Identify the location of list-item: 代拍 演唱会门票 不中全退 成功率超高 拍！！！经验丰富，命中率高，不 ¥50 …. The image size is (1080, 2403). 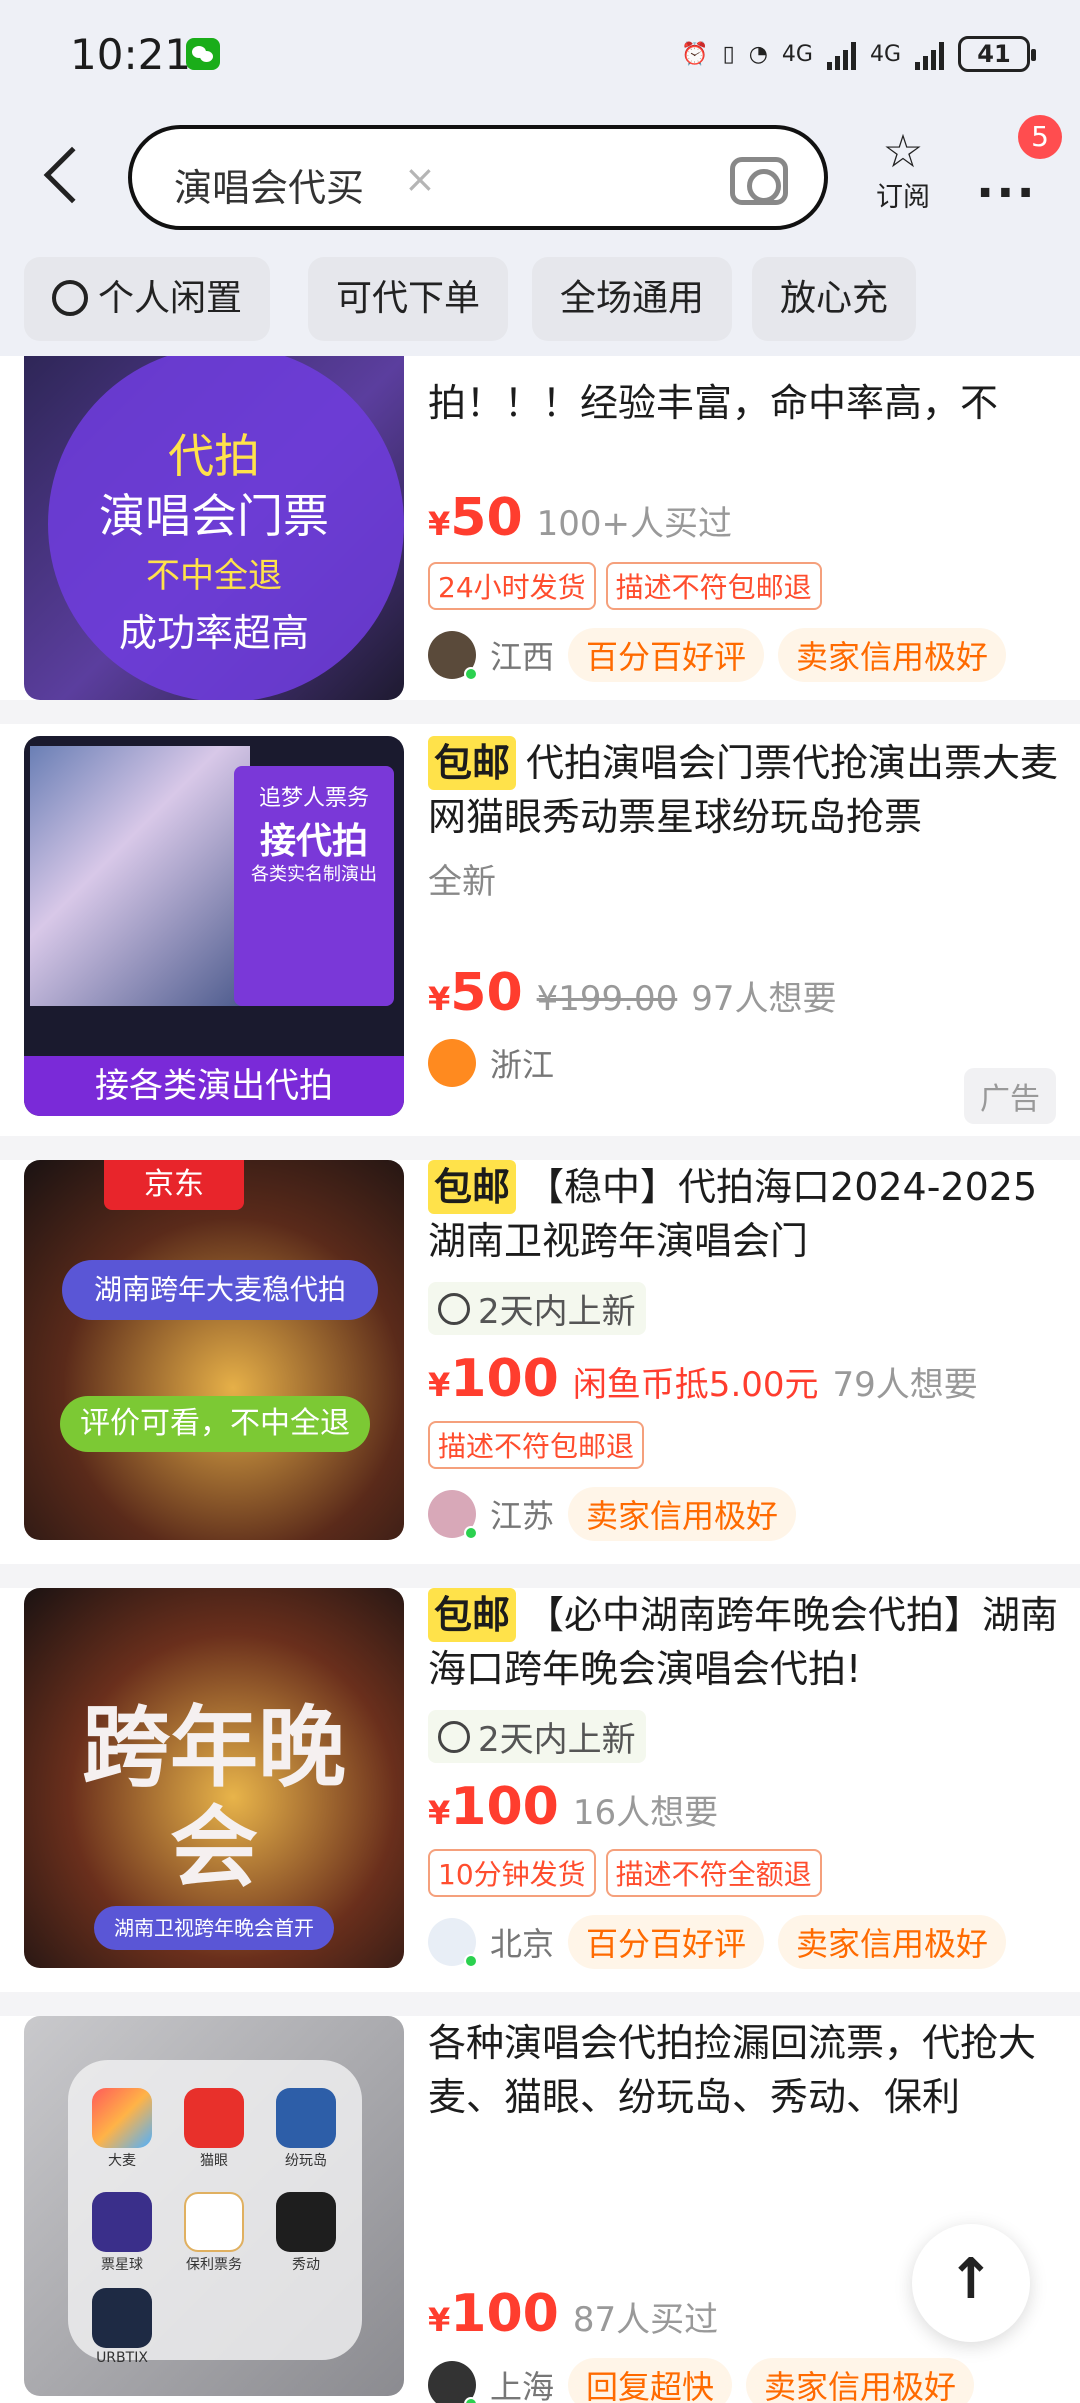
(540, 528).